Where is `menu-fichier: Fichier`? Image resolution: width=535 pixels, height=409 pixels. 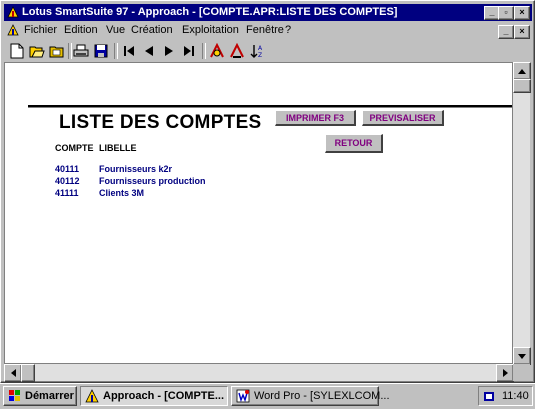 menu-fichier: Fichier is located at coordinates (40, 30).